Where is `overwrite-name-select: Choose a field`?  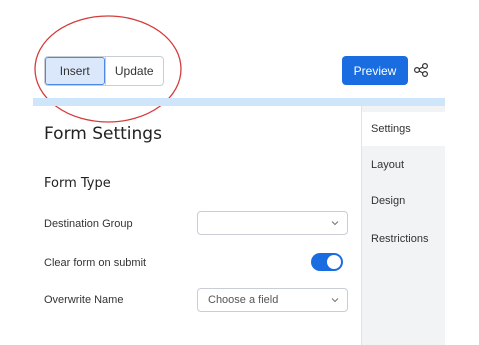 overwrite-name-select: Choose a field is located at coordinates (272, 300).